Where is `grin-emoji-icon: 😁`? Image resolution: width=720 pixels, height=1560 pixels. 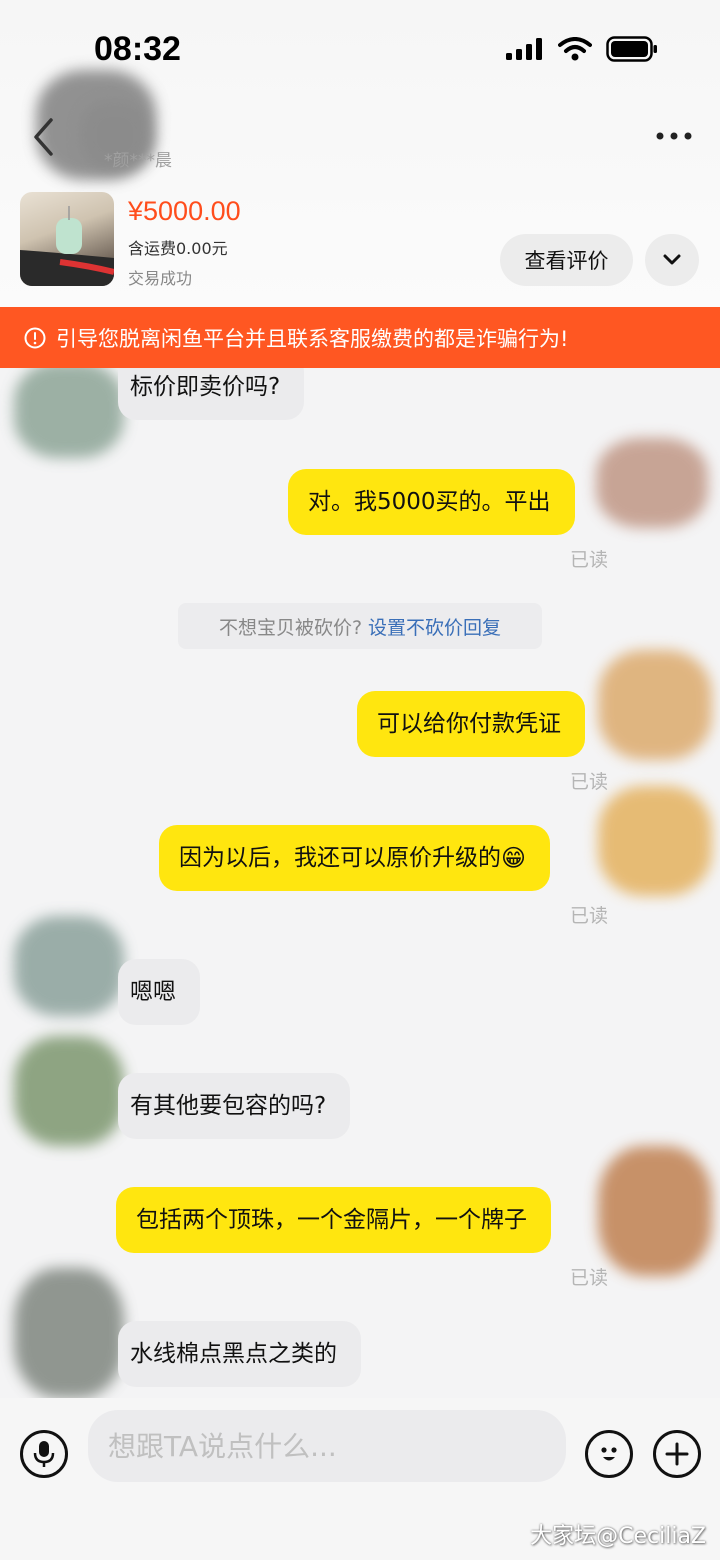
grin-emoji-icon: 😁 is located at coordinates (514, 858).